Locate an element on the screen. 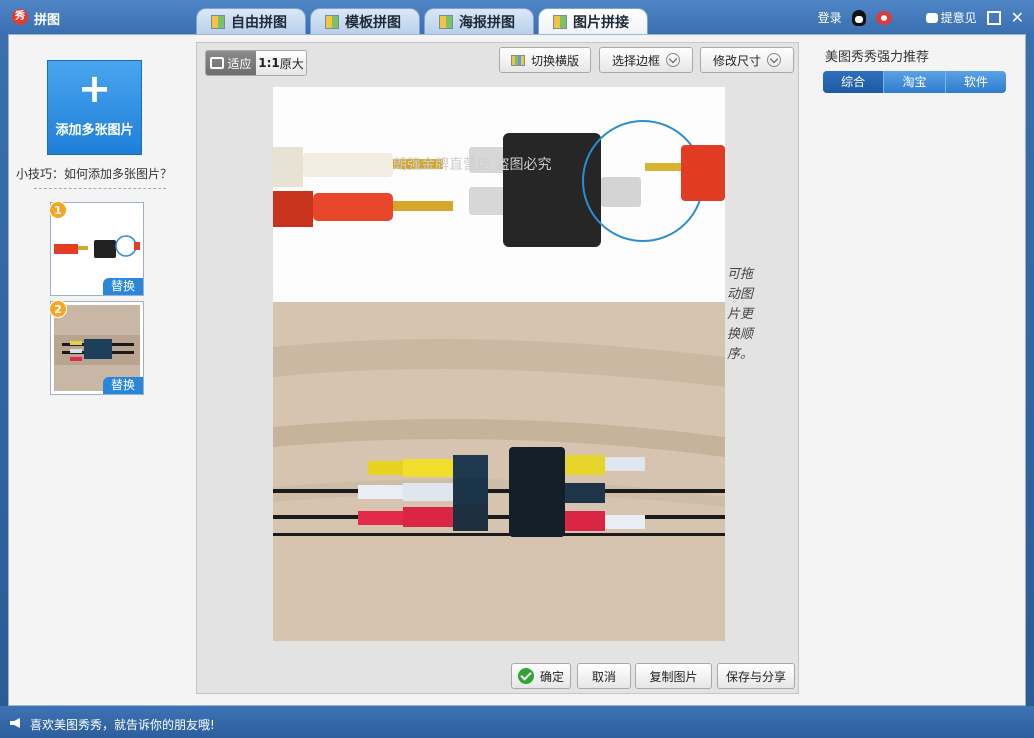 The height and width of the screenshot is (738, 1034). image-1: 朗强金牌直营店 盗图必究 is located at coordinates (499, 194).